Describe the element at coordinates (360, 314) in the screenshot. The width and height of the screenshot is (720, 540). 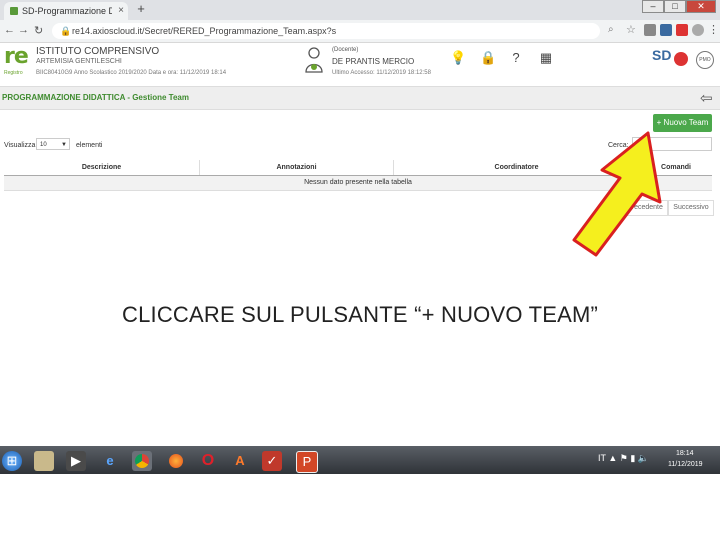
I see `instruction-caption: CLICCARE SUL PULSANTE “+ NUOVO TEAM”` at that location.